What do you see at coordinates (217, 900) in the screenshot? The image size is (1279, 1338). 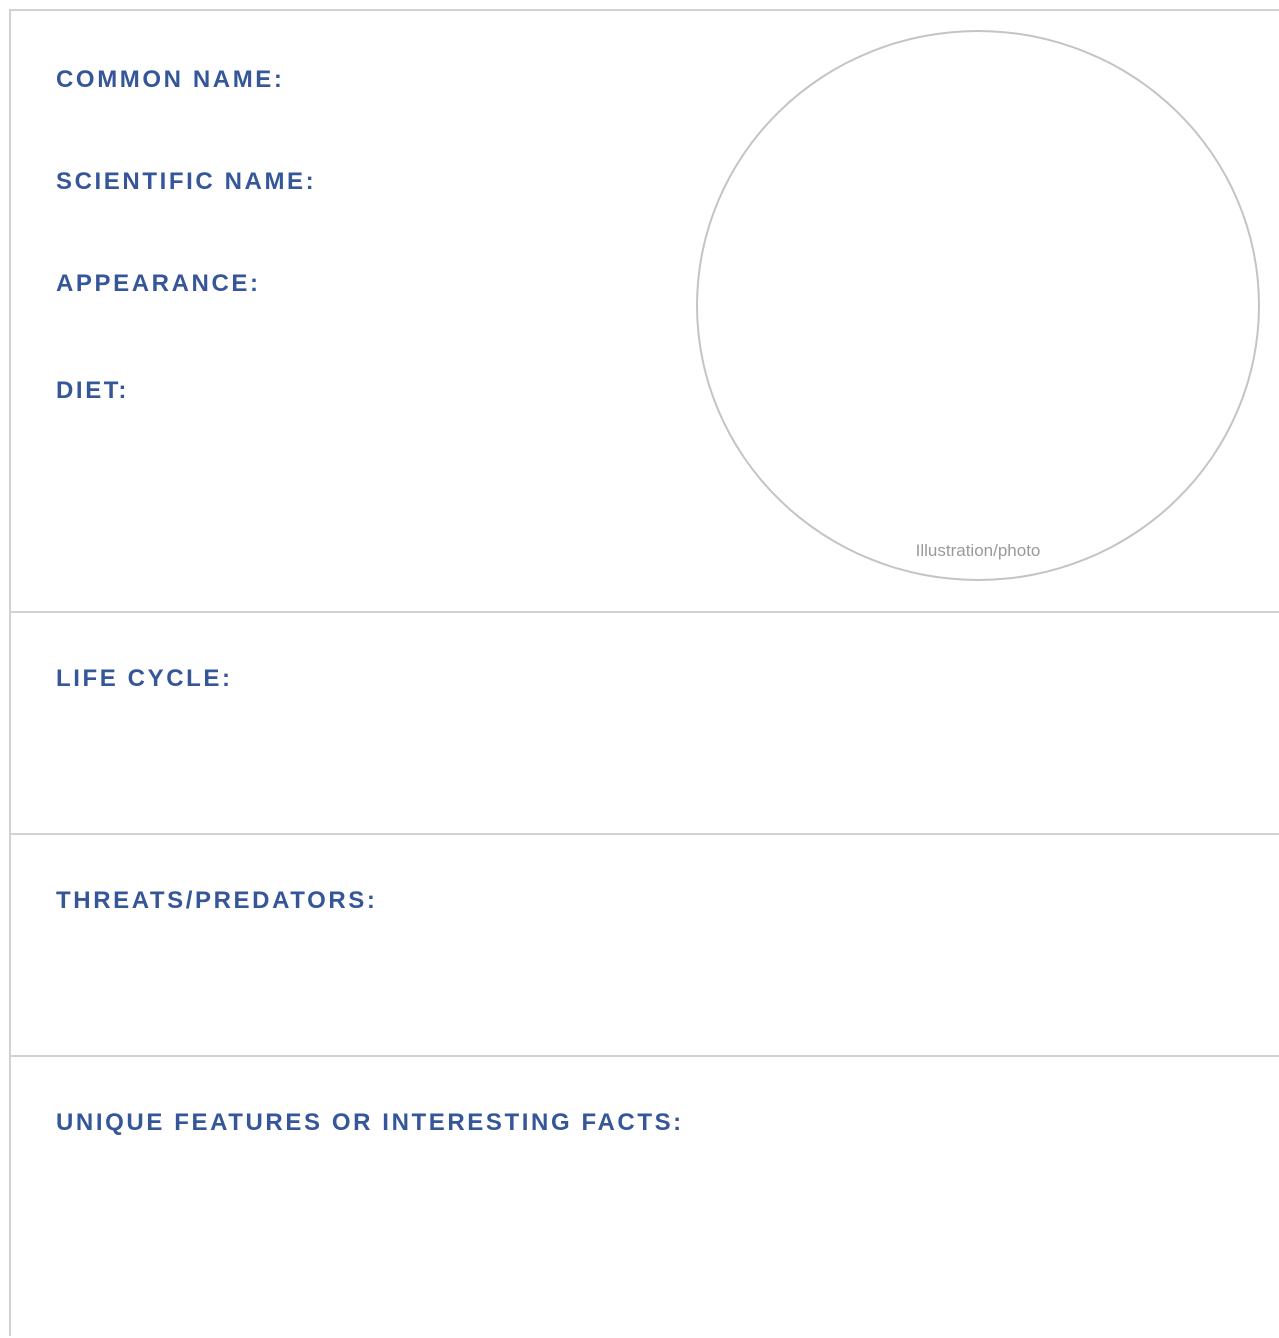 I see `threats-predators-label: THREATS/PREDATORS:` at bounding box center [217, 900].